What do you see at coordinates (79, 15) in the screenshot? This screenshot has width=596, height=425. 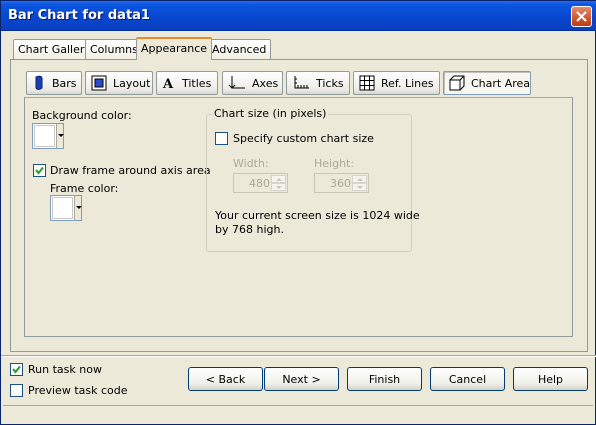 I see `window-title: Bar Chart for data1` at bounding box center [79, 15].